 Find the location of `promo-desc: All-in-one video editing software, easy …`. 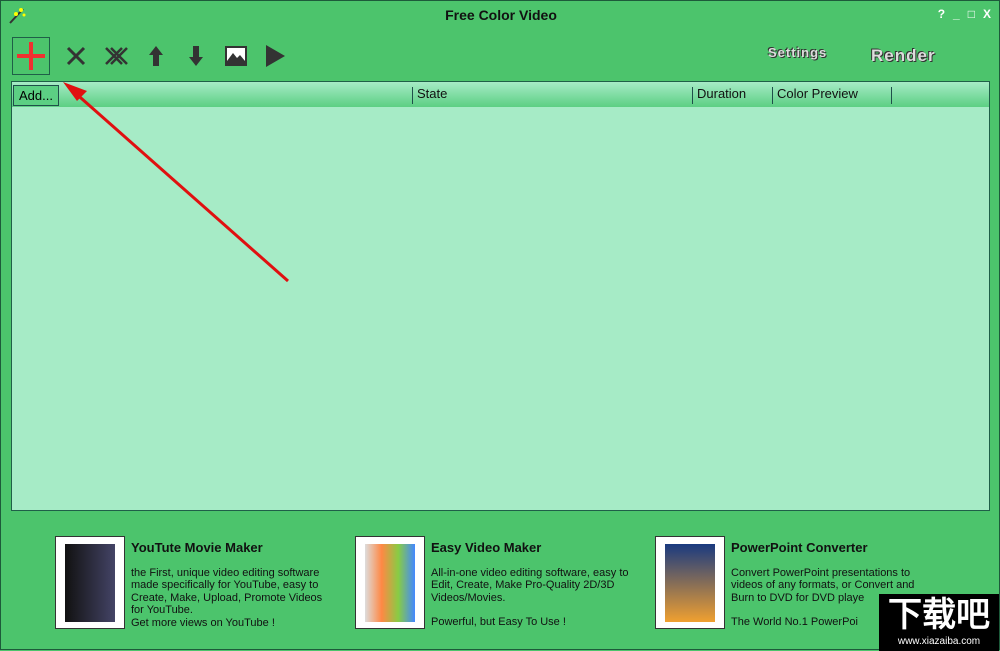

promo-desc: All-in-one video editing software, easy … is located at coordinates (530, 585).